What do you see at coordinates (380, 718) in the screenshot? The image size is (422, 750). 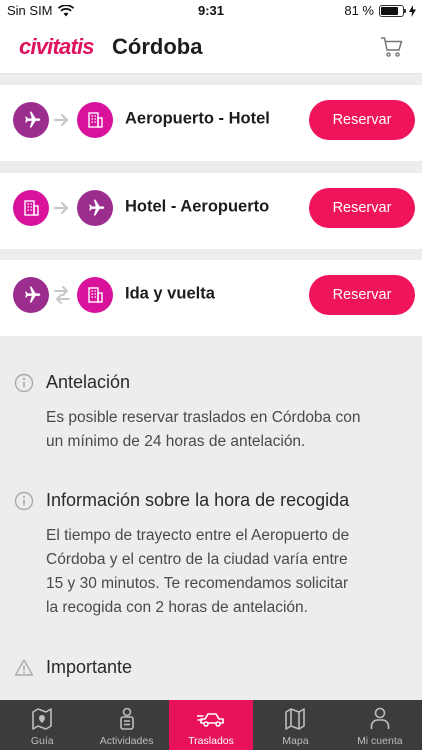 I see `user-icon` at bounding box center [380, 718].